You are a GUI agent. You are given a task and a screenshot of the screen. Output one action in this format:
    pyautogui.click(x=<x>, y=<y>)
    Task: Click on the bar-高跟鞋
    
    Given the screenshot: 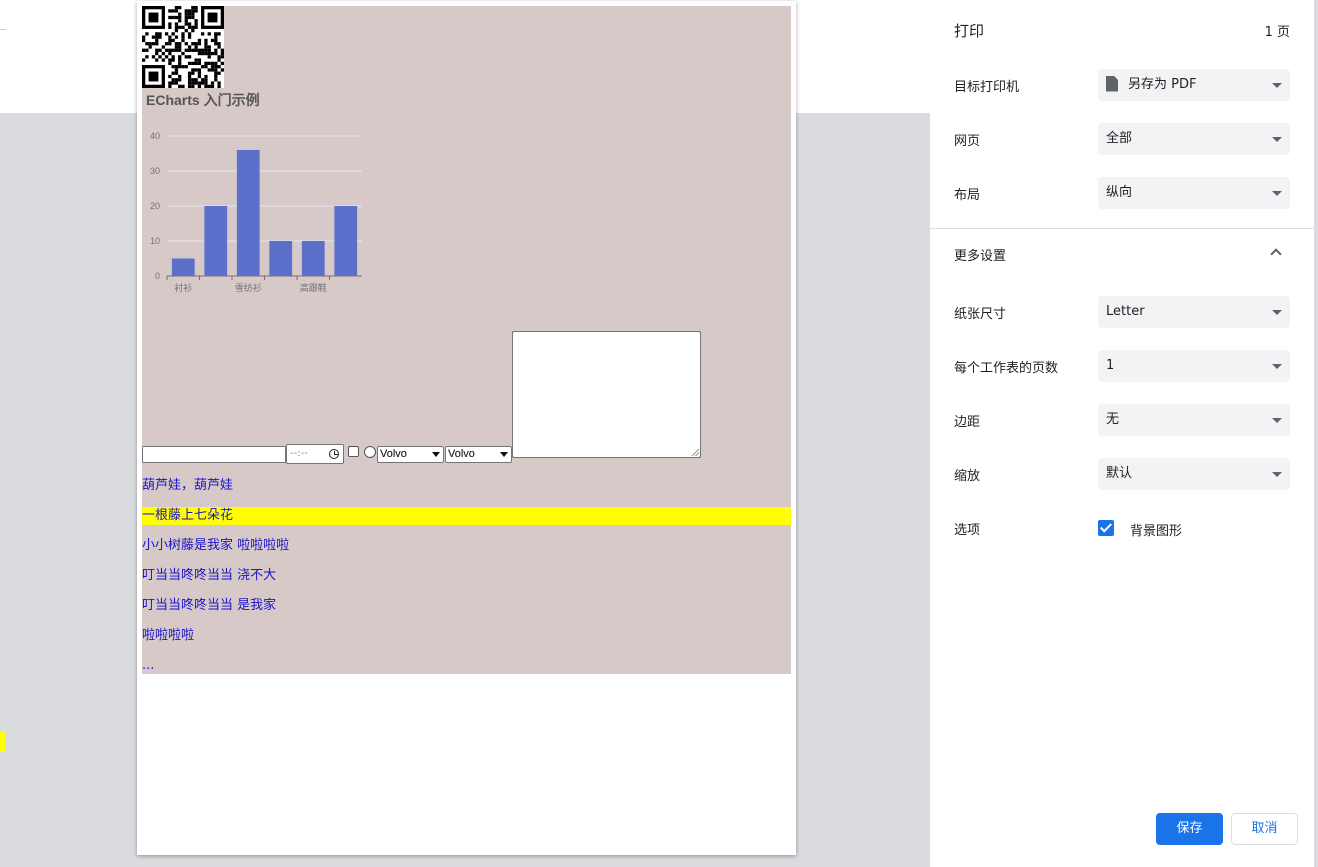 What is the action you would take?
    pyautogui.click(x=313, y=258)
    